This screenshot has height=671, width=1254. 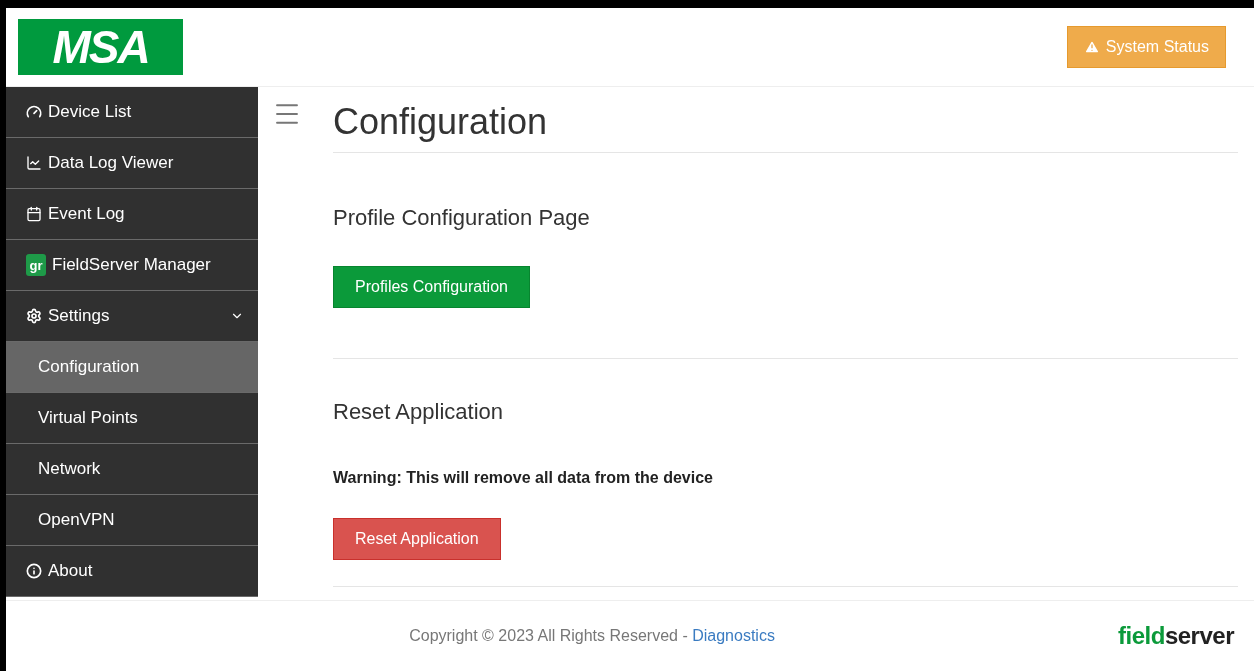 What do you see at coordinates (34, 163) in the screenshot?
I see `line-chart-icon` at bounding box center [34, 163].